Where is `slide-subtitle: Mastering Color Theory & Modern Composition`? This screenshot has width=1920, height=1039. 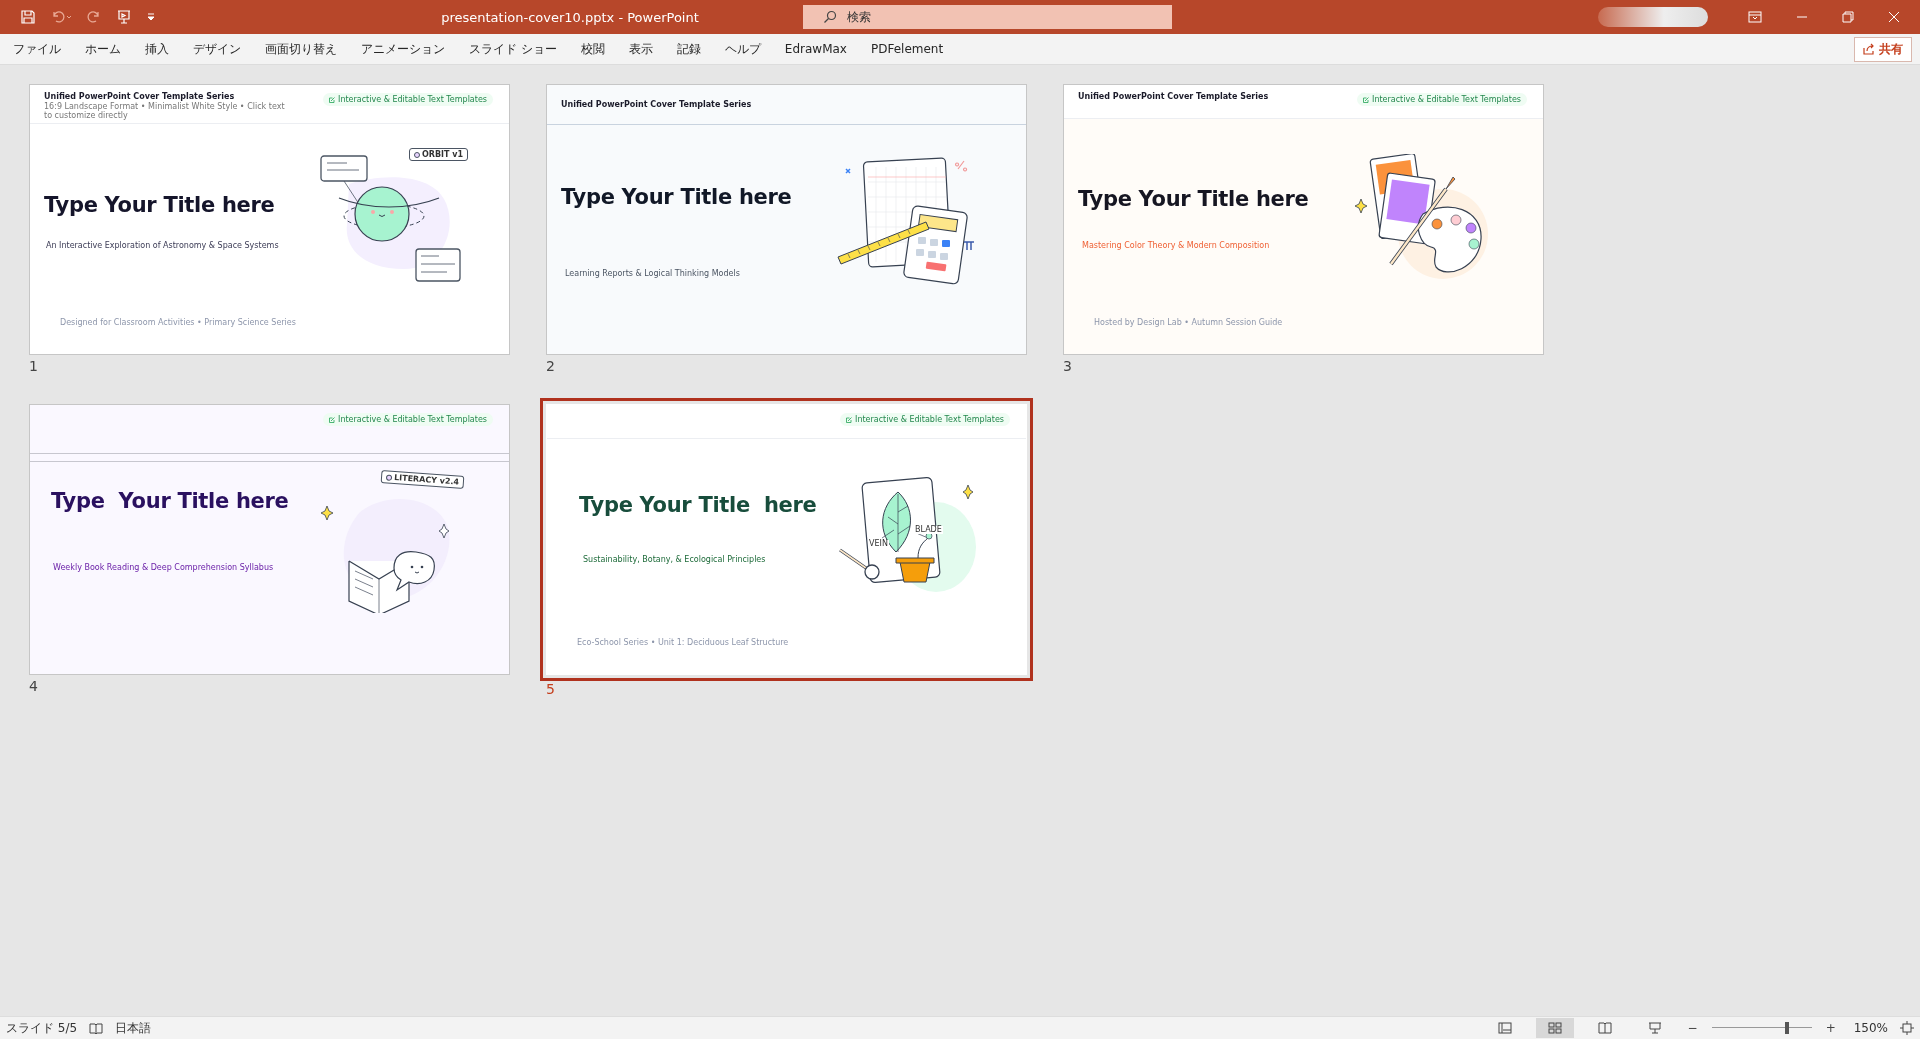
slide-subtitle: Mastering Color Theory & Modern Composition is located at coordinates (1176, 245).